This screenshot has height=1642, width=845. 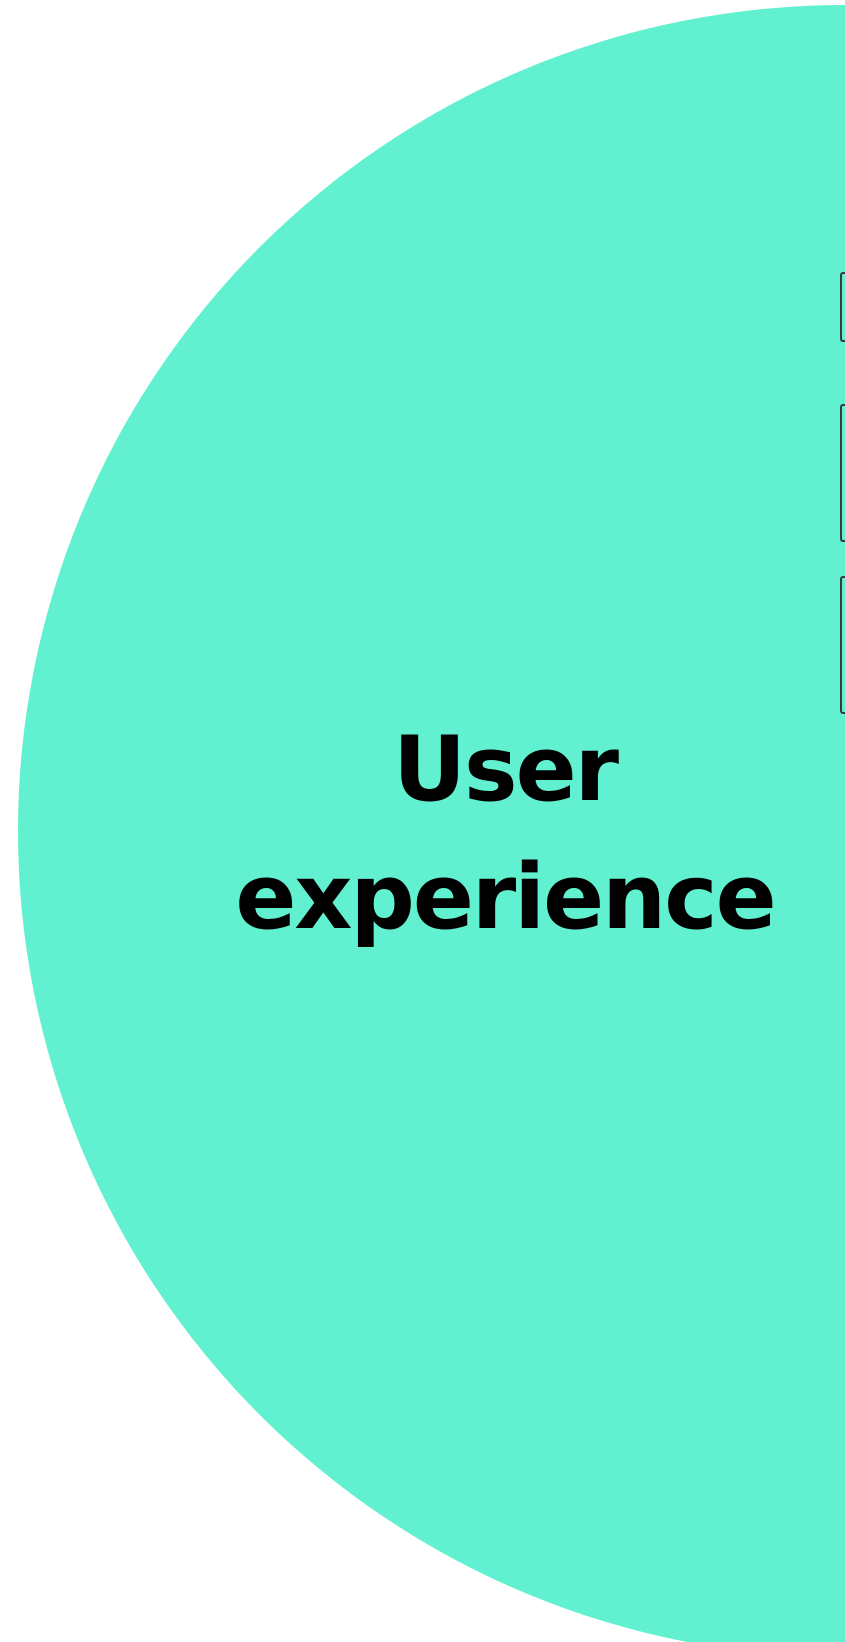 What do you see at coordinates (505, 834) in the screenshot?
I see `section-title: User experience` at bounding box center [505, 834].